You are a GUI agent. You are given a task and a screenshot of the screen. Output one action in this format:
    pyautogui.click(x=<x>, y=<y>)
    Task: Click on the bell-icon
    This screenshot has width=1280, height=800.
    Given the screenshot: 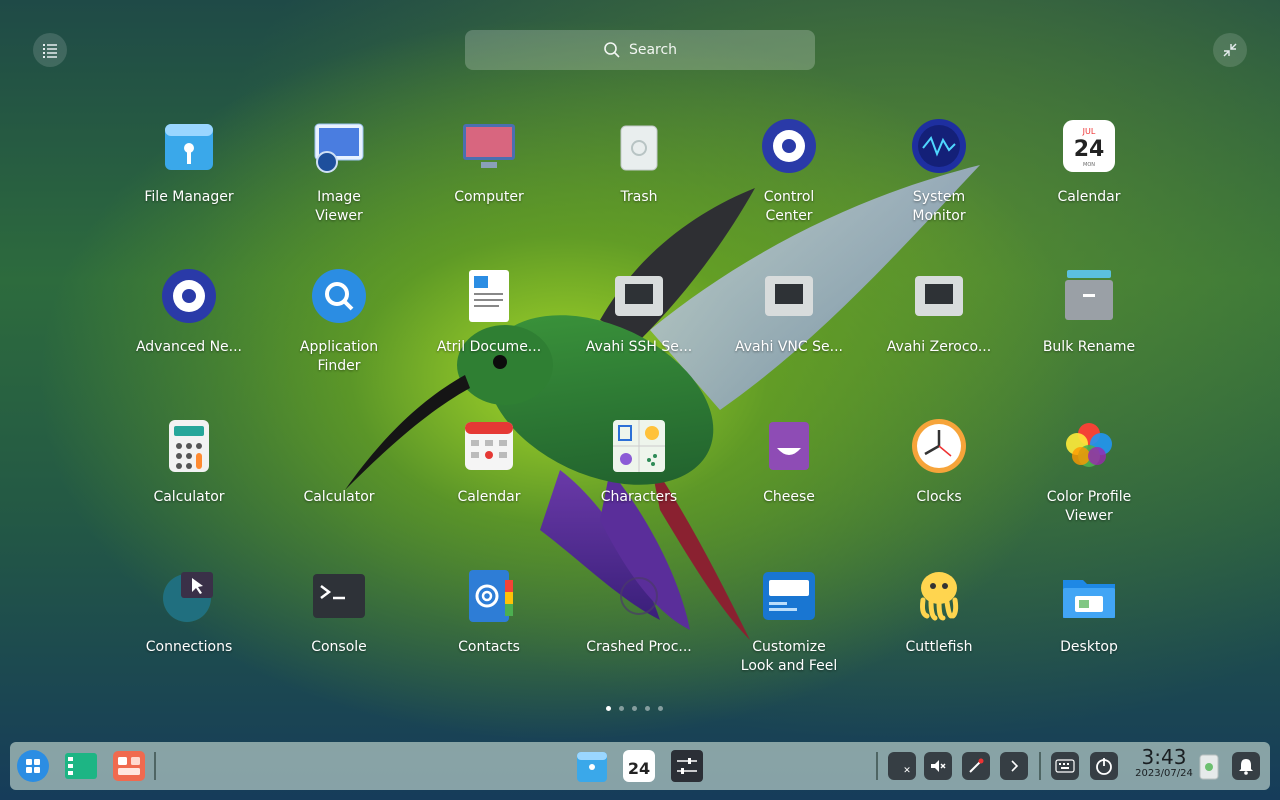 What is the action you would take?
    pyautogui.click(x=1246, y=767)
    